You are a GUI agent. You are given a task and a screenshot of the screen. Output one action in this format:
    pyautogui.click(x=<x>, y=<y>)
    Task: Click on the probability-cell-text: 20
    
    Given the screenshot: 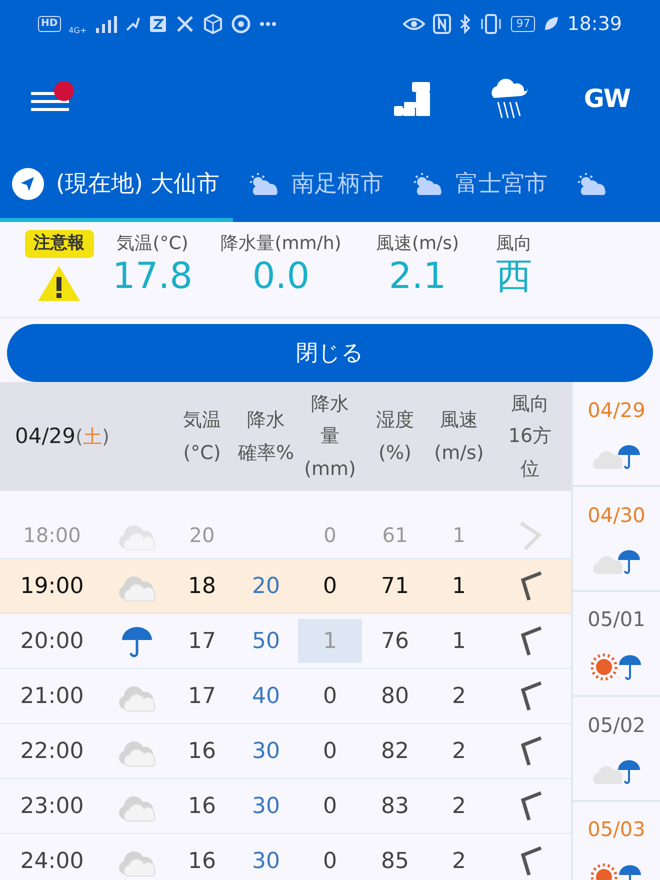 What is the action you would take?
    pyautogui.click(x=266, y=586)
    